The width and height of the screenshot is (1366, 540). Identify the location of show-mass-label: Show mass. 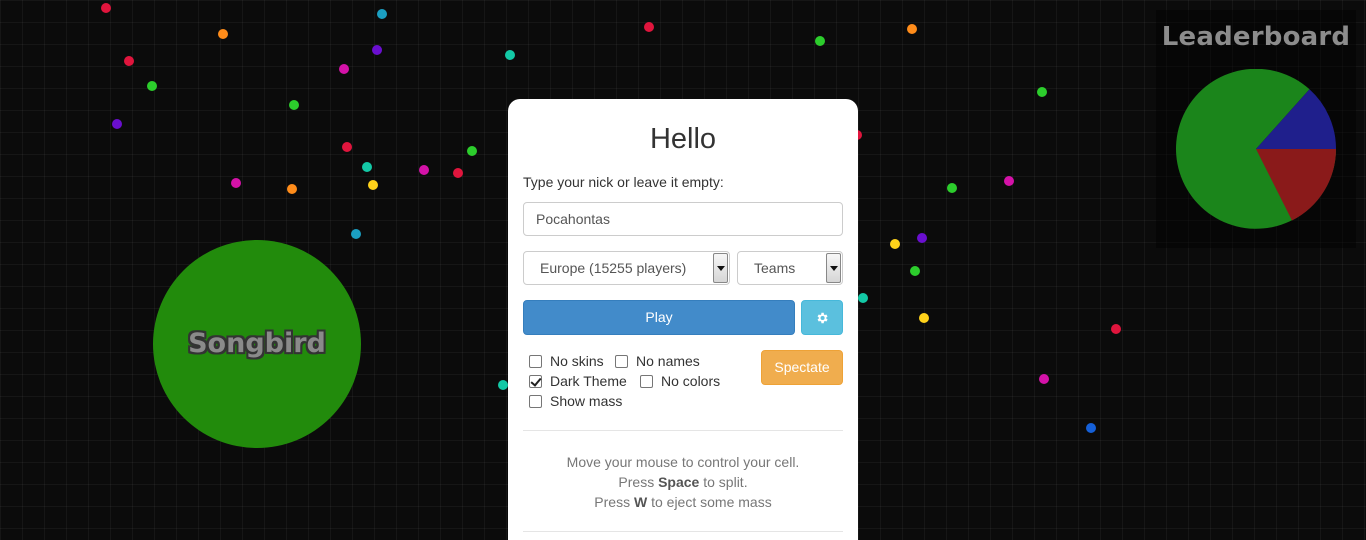
(586, 401).